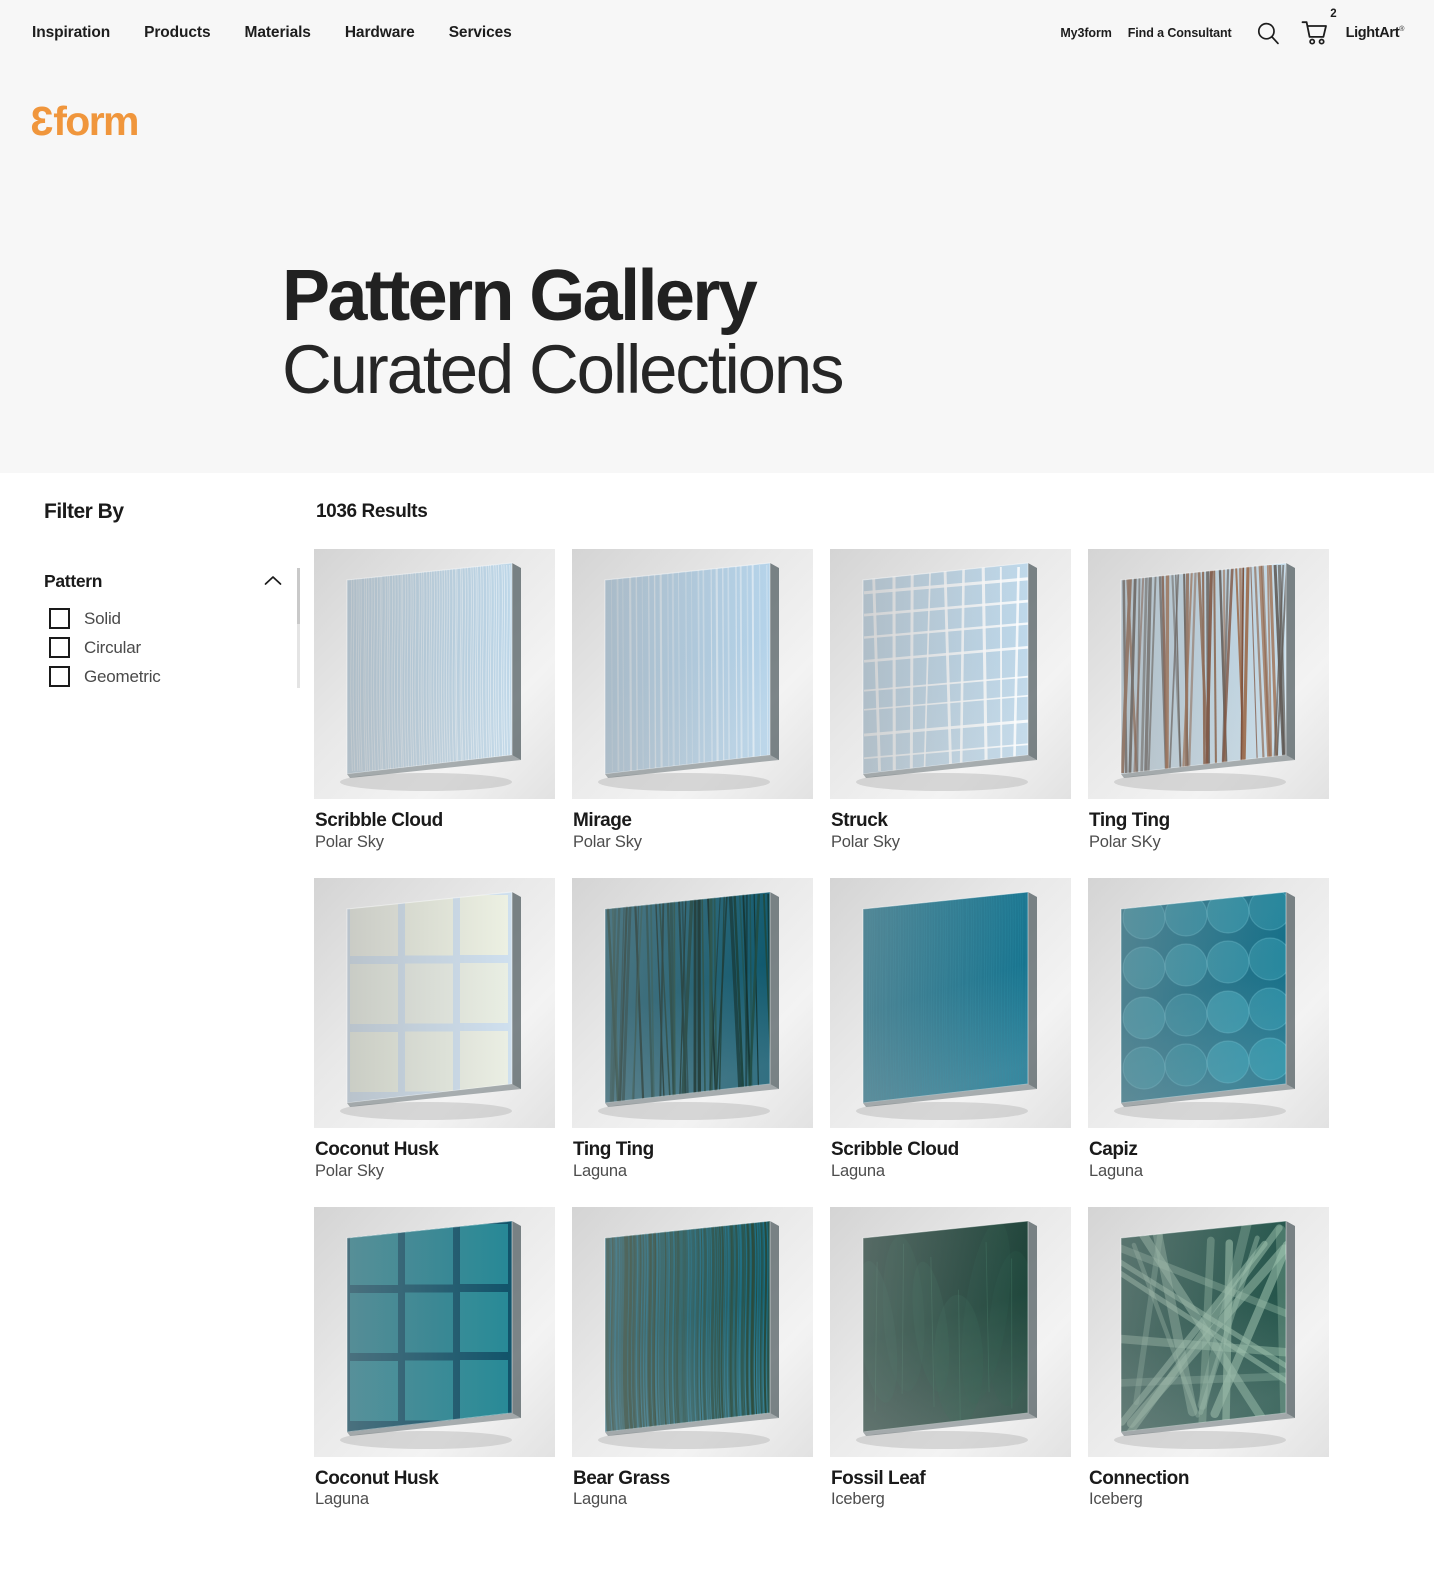 The height and width of the screenshot is (1589, 1434). What do you see at coordinates (165, 581) in the screenshot?
I see `filter-group-pattern-header: Pattern` at bounding box center [165, 581].